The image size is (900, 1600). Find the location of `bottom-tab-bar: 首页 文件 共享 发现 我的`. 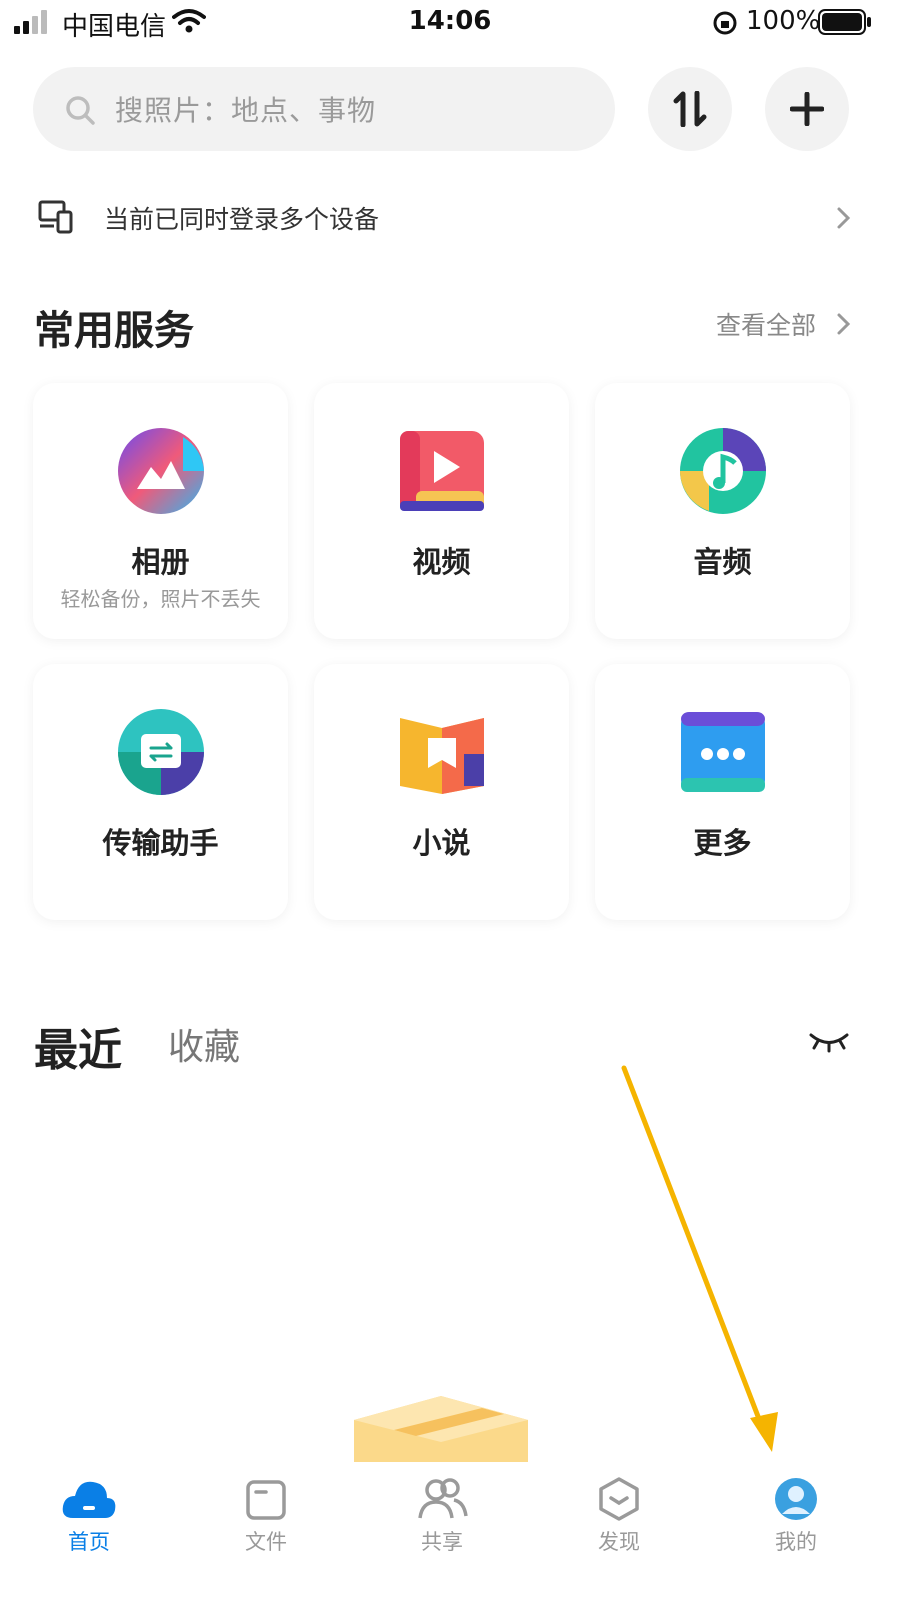

bottom-tab-bar: 首页 文件 共享 发现 我的 is located at coordinates (450, 1531).